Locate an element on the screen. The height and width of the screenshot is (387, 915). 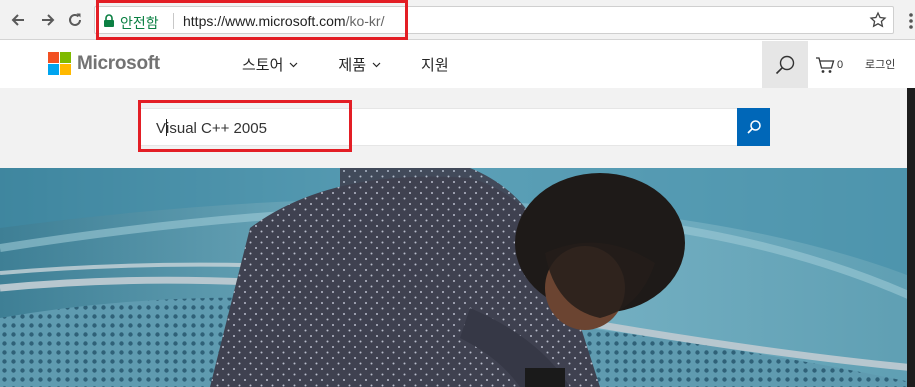
browser-toolbar: 안전함 https://www.microsoft.com/ko-kr/ is located at coordinates (457, 20).